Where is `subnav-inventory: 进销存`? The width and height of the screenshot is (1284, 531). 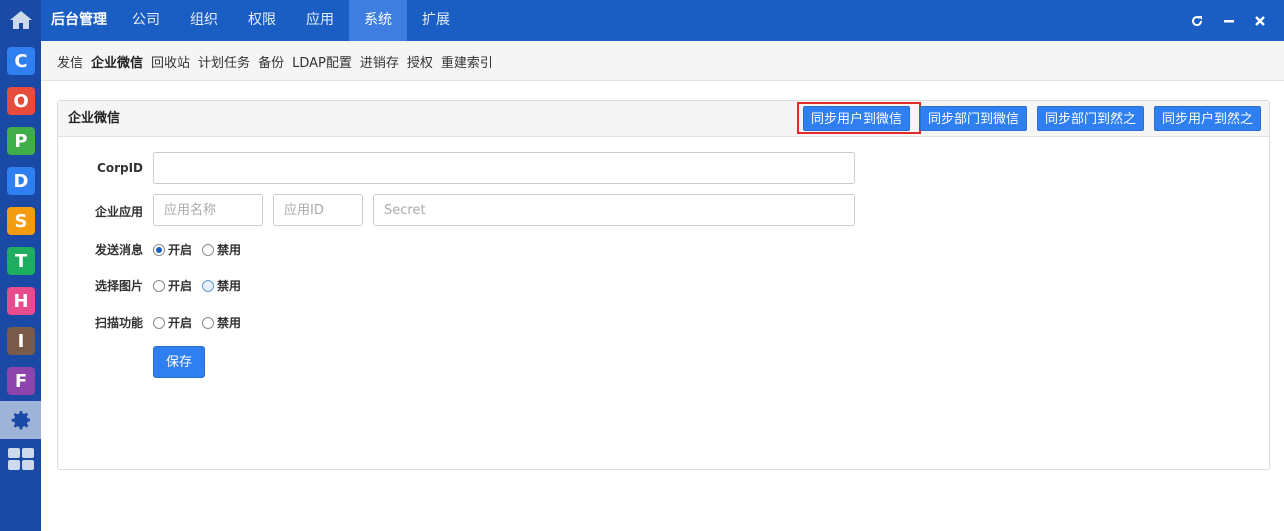 subnav-inventory: 进销存 is located at coordinates (379, 61).